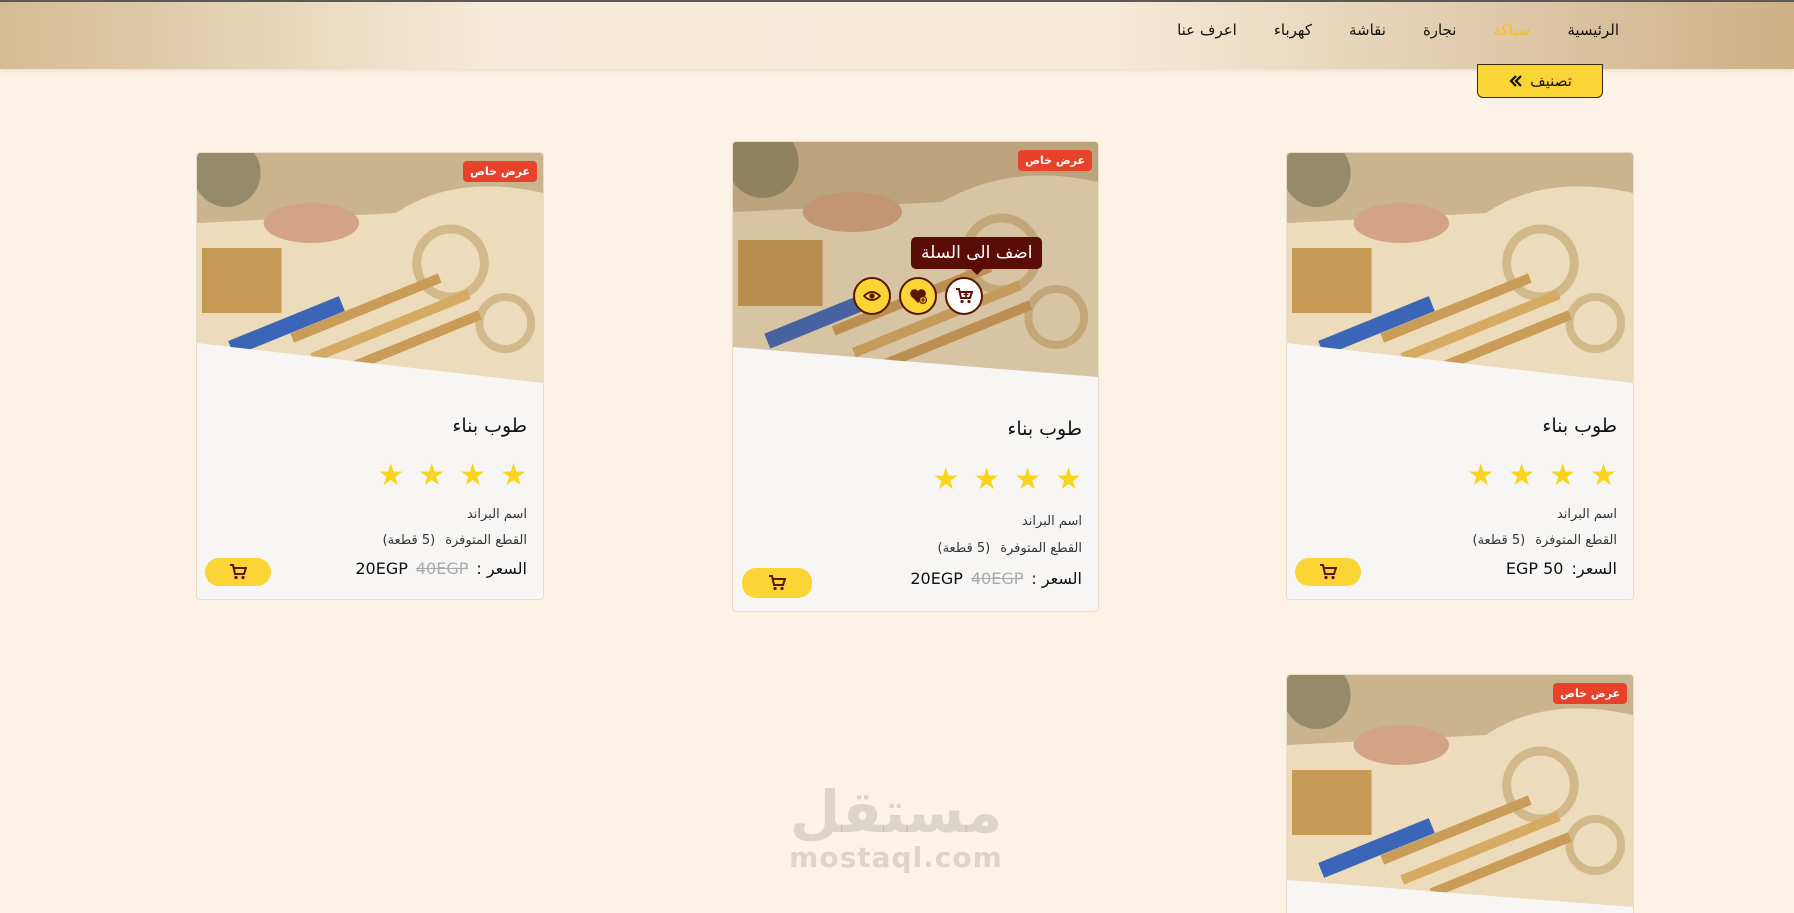 This screenshot has width=1794, height=913. I want to click on product-card: عرض خاص, so click(1460, 793).